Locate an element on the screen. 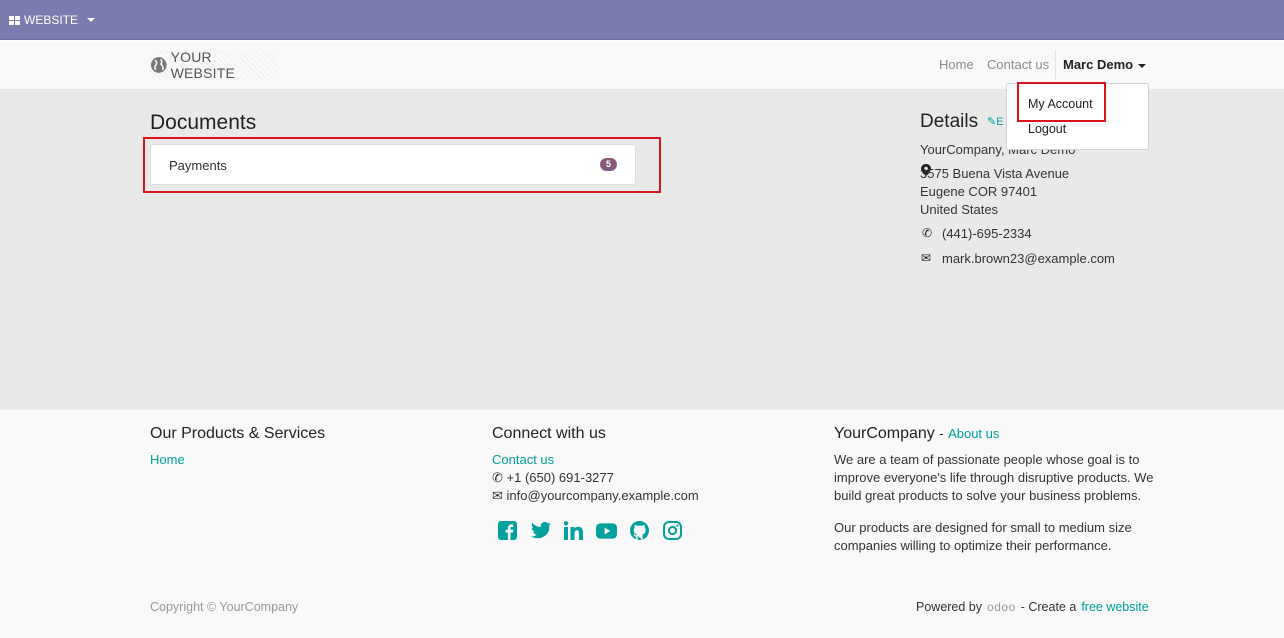 This screenshot has width=1284, height=638. site-logo: YOUR WEBSITE is located at coordinates (214, 65).